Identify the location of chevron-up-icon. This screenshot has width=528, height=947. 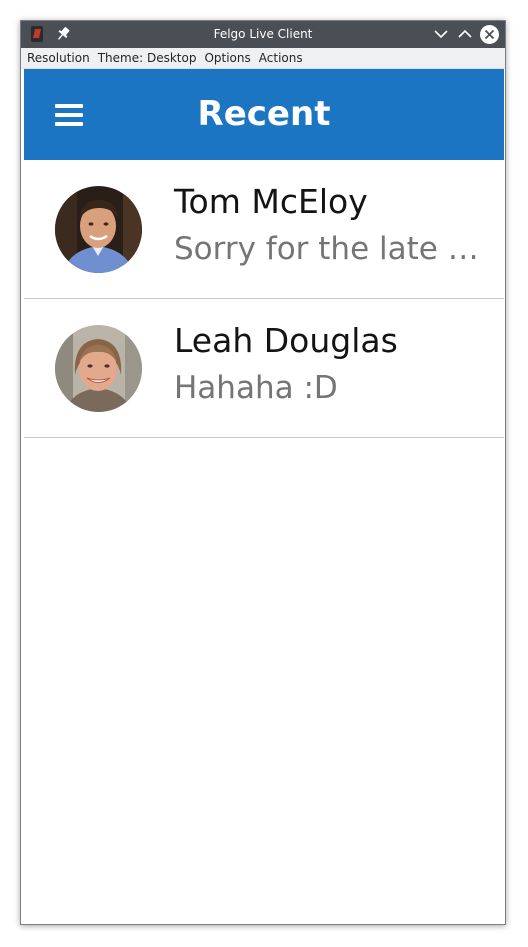
(465, 33).